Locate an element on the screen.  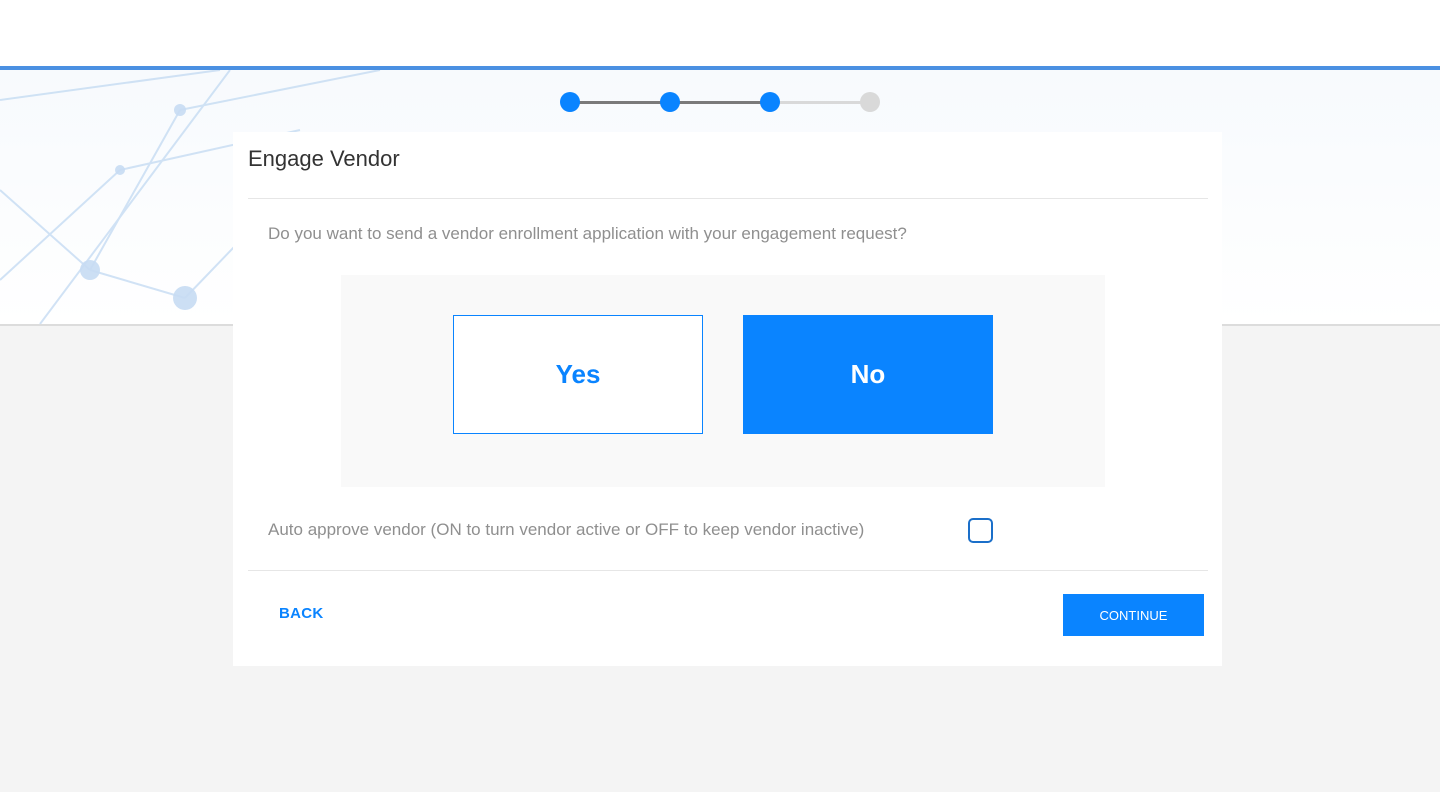
auto-approve-checkbox is located at coordinates (980, 530).